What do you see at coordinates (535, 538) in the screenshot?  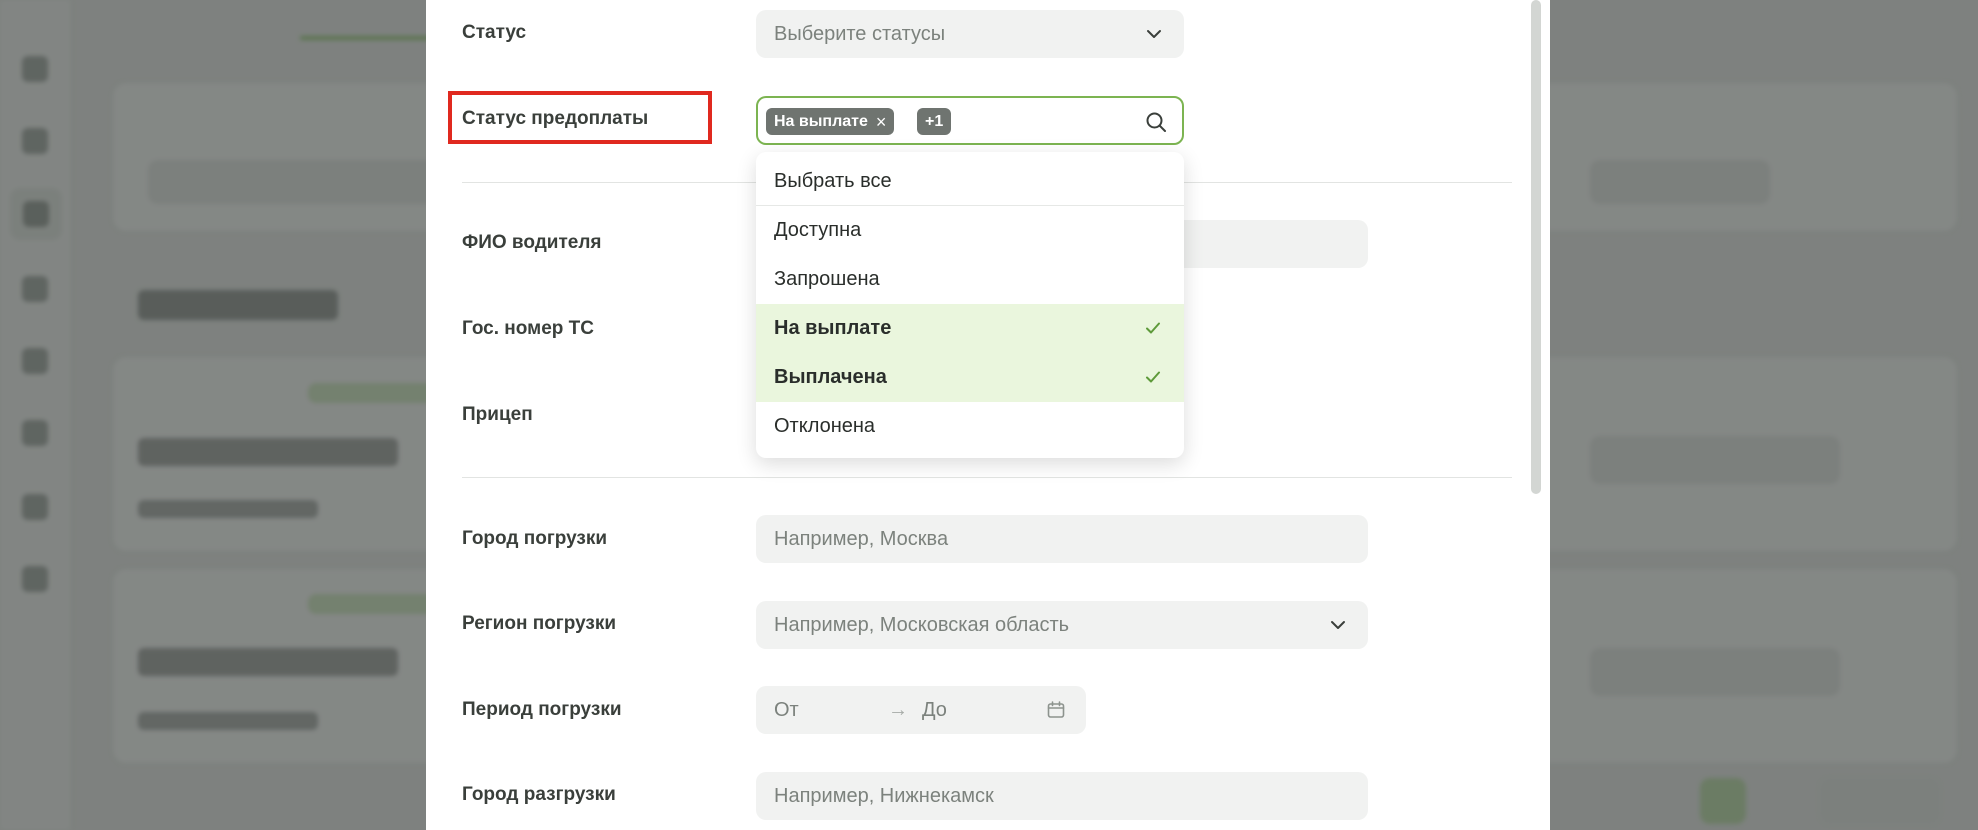 I see `load-city-label: Город погрузки` at bounding box center [535, 538].